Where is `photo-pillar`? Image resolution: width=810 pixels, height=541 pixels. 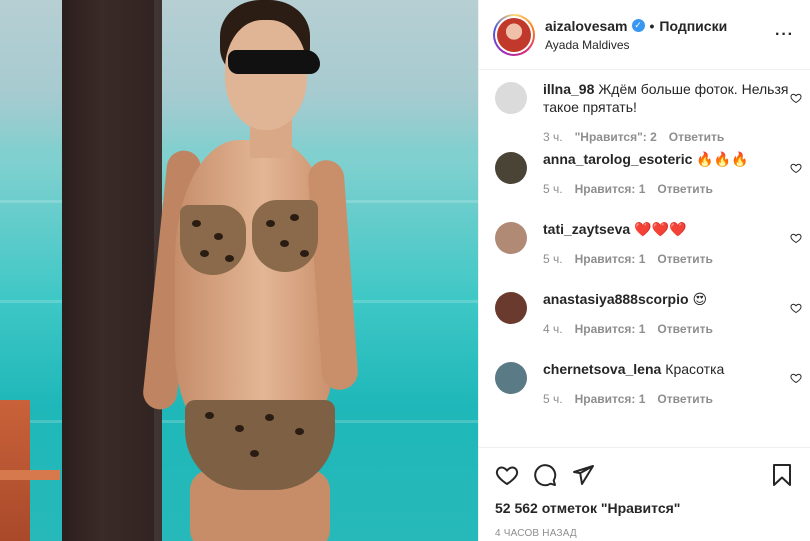 photo-pillar is located at coordinates (112, 270).